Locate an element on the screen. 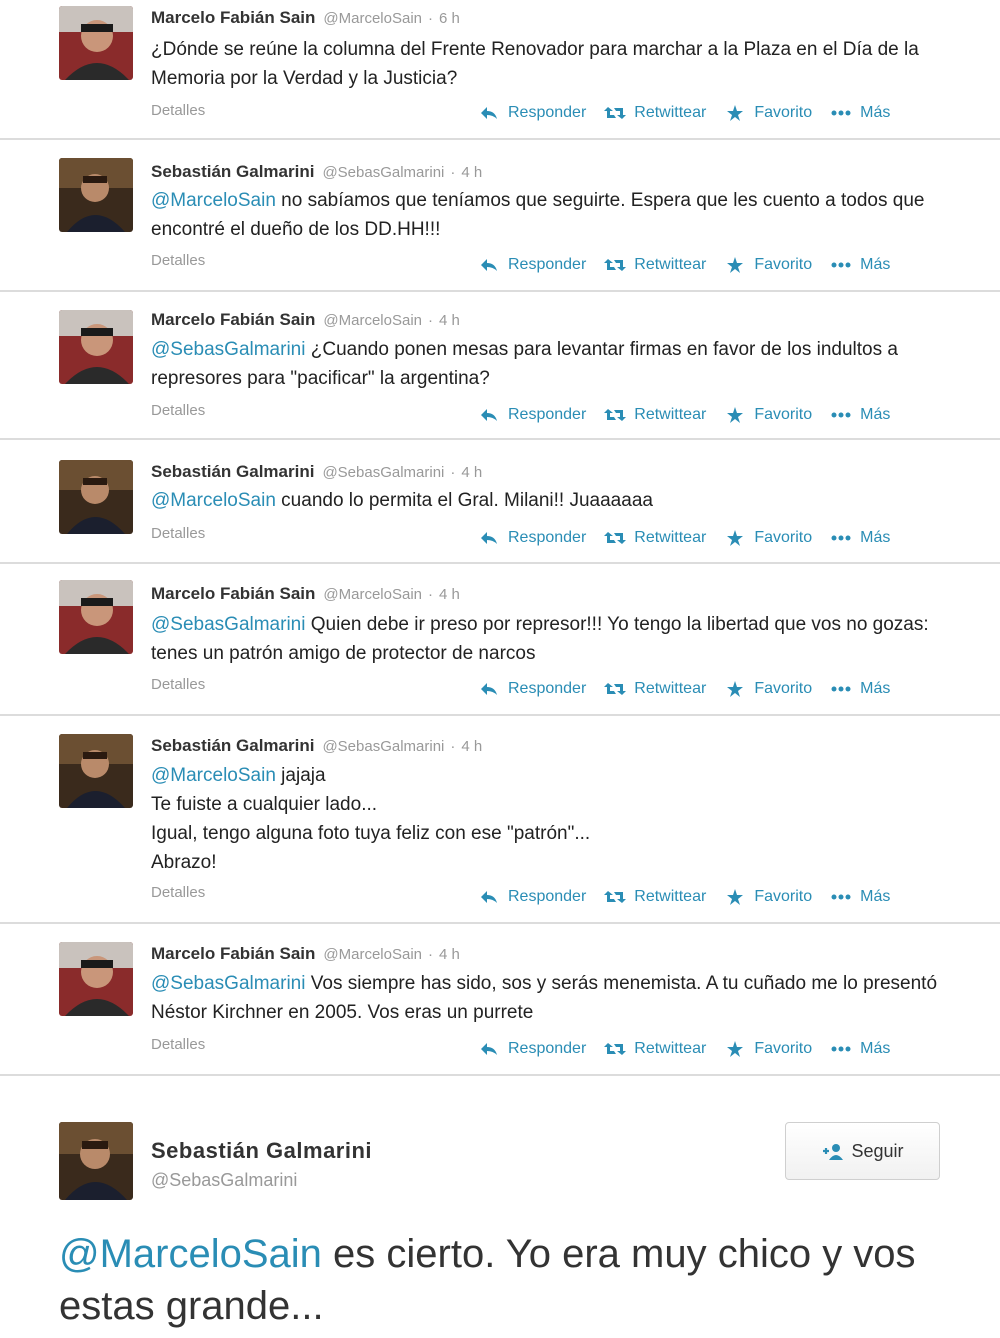 Image resolution: width=1000 pixels, height=1338 pixels. star-icon is located at coordinates (735, 113).